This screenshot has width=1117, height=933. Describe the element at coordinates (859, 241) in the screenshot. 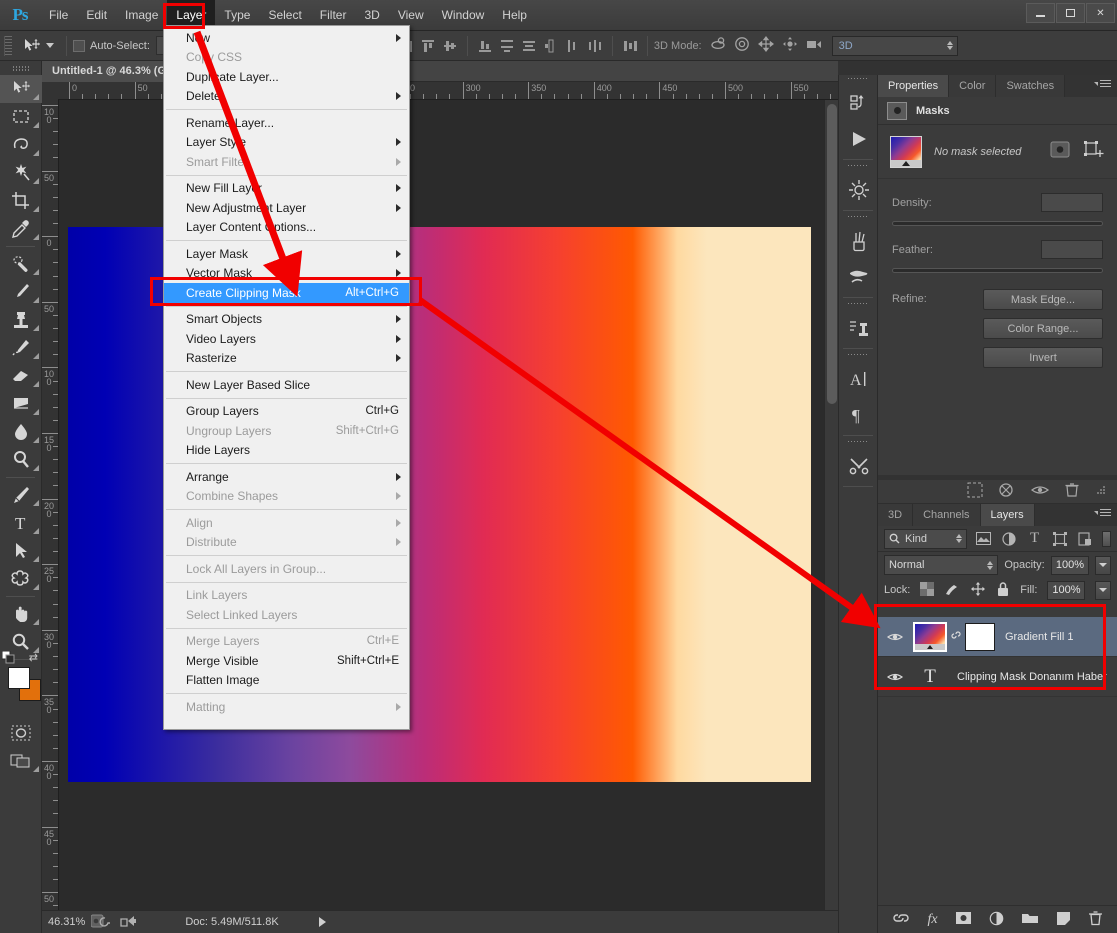

I see `brush-presets-panel-icon` at that location.